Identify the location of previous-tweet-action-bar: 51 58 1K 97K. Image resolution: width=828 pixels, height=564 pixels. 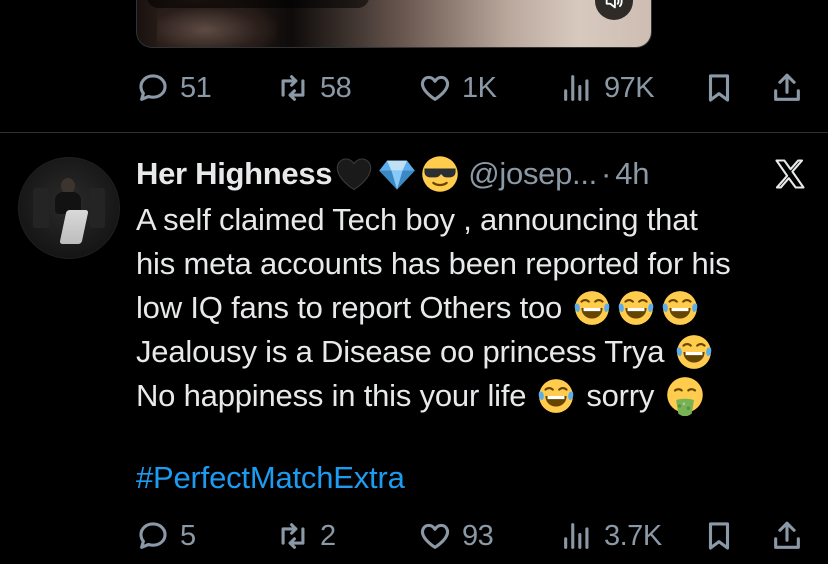
(471, 88).